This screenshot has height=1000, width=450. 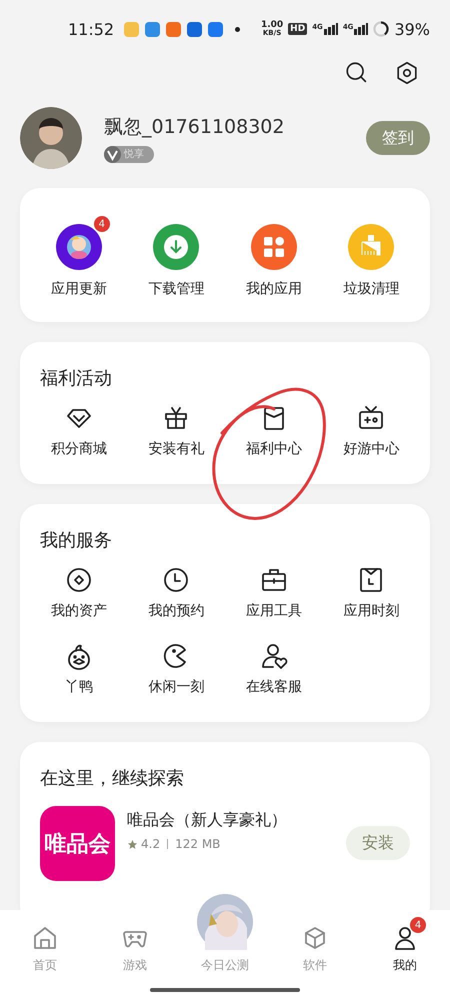 I want to click on app-rating: 4.2, so click(x=150, y=844).